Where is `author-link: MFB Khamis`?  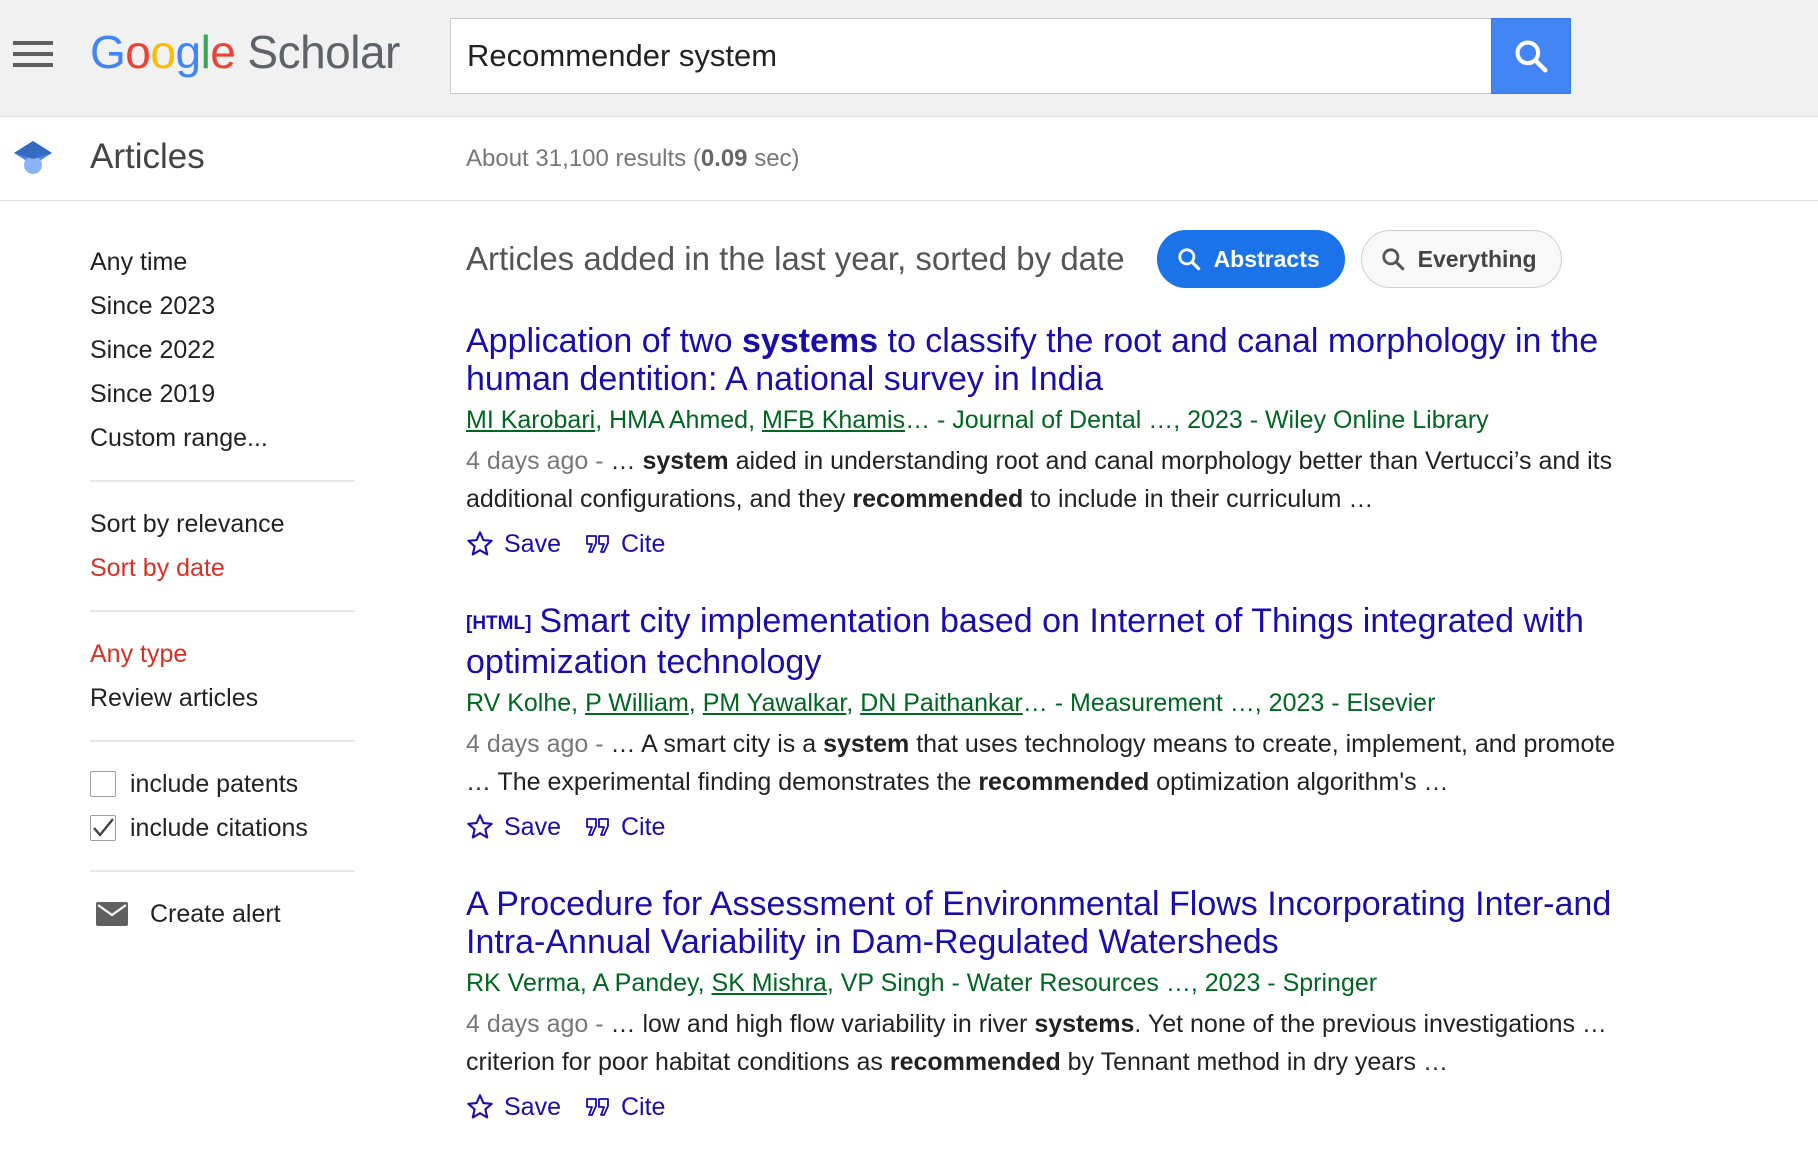
author-link: MFB Khamis is located at coordinates (833, 420).